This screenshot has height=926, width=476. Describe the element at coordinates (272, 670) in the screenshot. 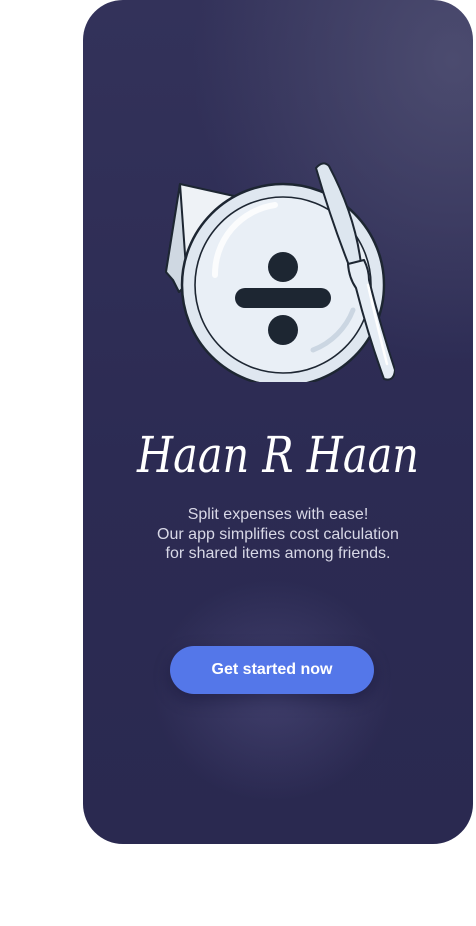

I see `get-started-button: Get started now` at that location.